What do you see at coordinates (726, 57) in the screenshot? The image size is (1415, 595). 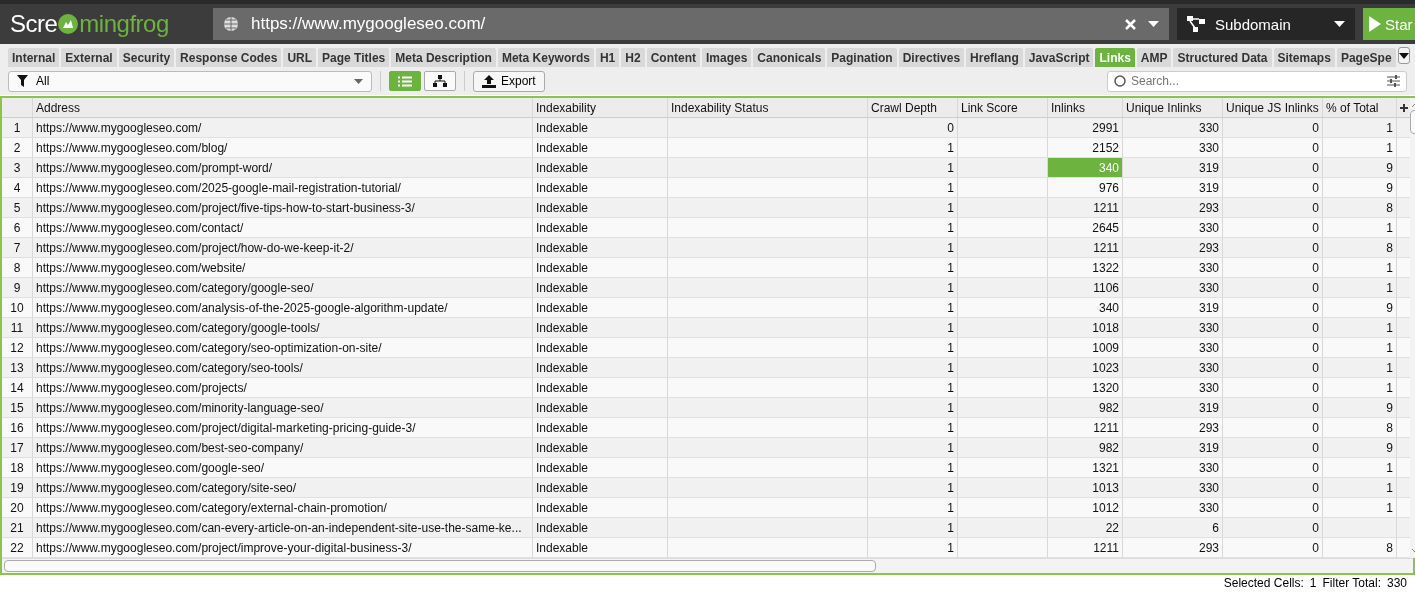 I see `tab: Images` at bounding box center [726, 57].